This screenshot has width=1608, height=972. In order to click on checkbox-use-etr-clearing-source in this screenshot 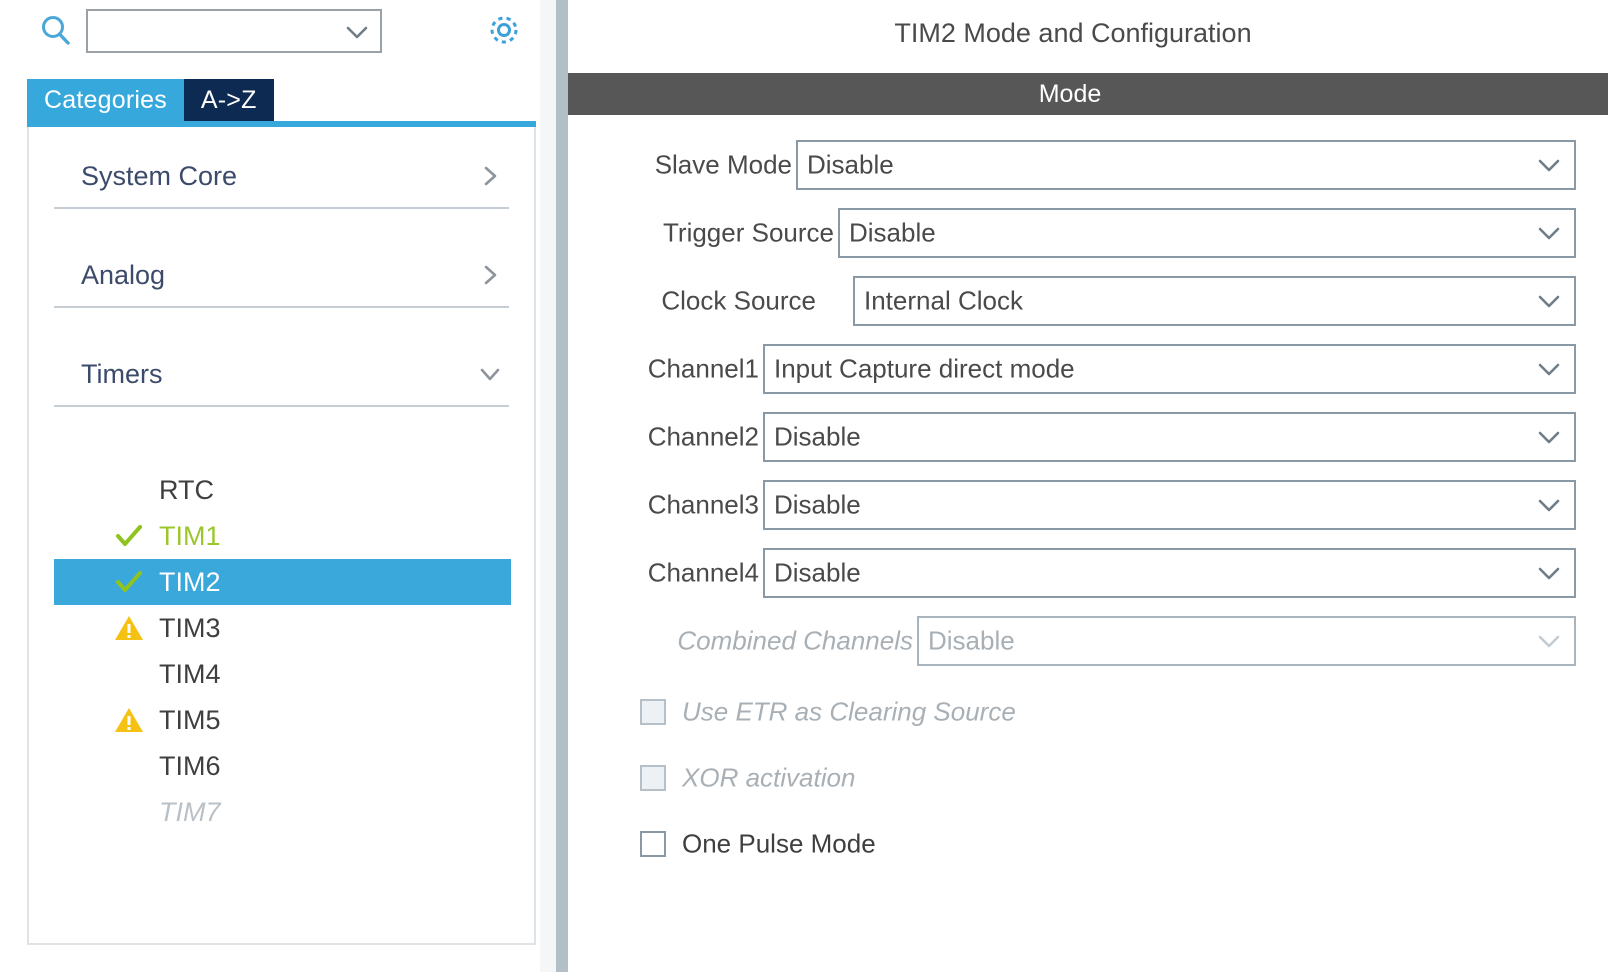, I will do `click(653, 712)`.